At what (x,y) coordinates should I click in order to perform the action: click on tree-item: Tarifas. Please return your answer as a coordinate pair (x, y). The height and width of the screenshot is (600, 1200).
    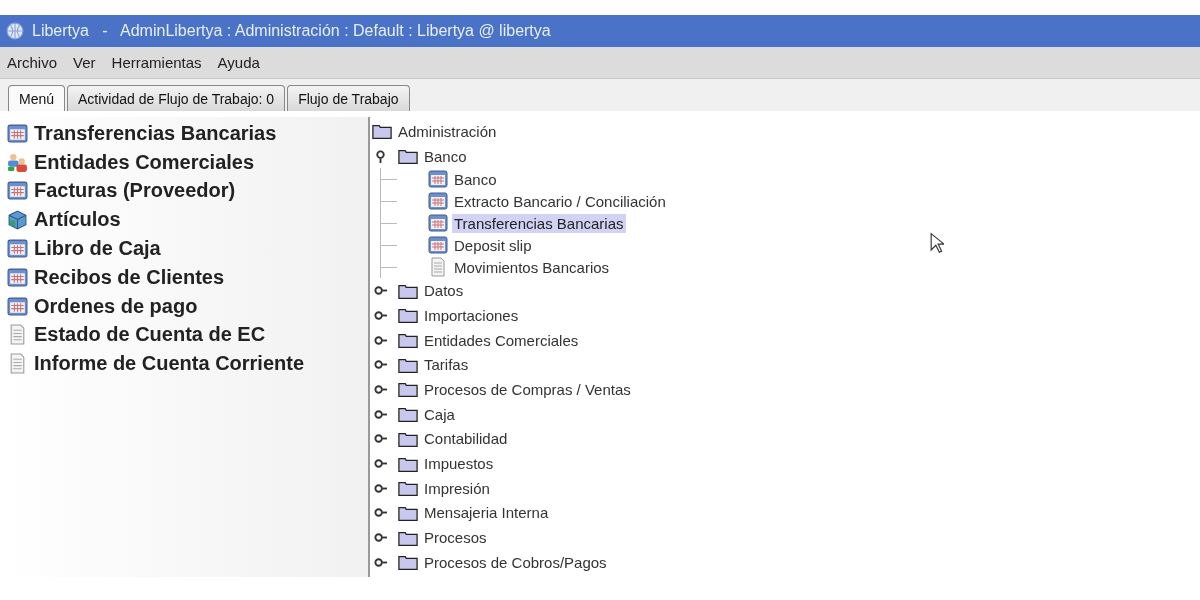
    Looking at the image, I should click on (446, 365).